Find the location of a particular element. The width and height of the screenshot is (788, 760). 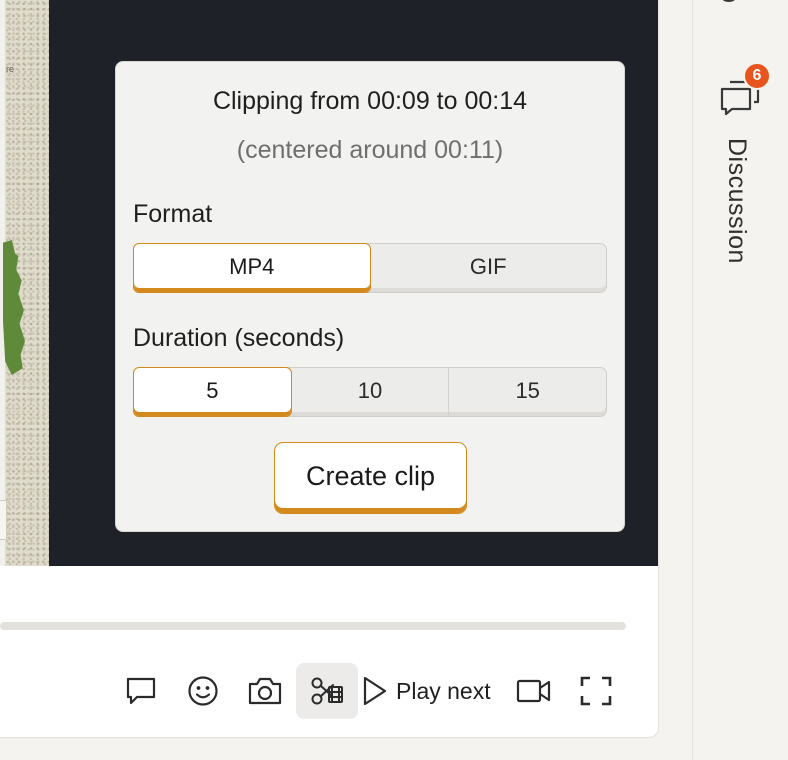

clip-range-title: Clipping from 00:09 to 00:14 is located at coordinates (370, 101).